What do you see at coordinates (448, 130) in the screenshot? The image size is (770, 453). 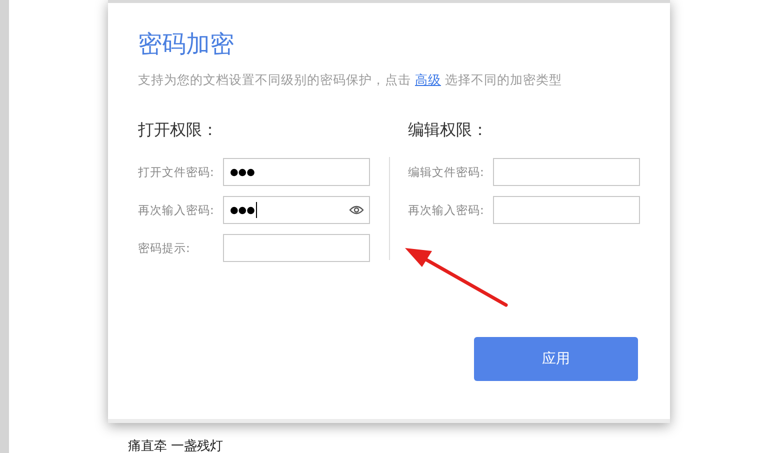 I see `section-heading: 编辑权限：` at bounding box center [448, 130].